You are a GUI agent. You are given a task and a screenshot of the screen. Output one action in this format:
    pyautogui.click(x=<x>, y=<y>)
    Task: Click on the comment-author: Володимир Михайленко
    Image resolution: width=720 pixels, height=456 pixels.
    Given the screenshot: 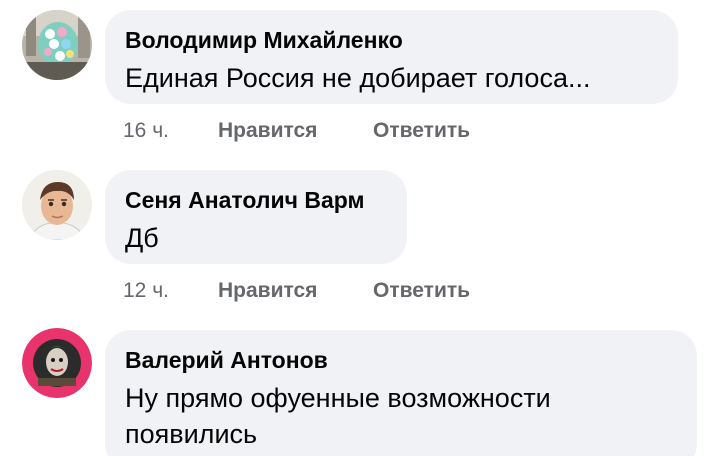 What is the action you would take?
    pyautogui.click(x=391, y=40)
    